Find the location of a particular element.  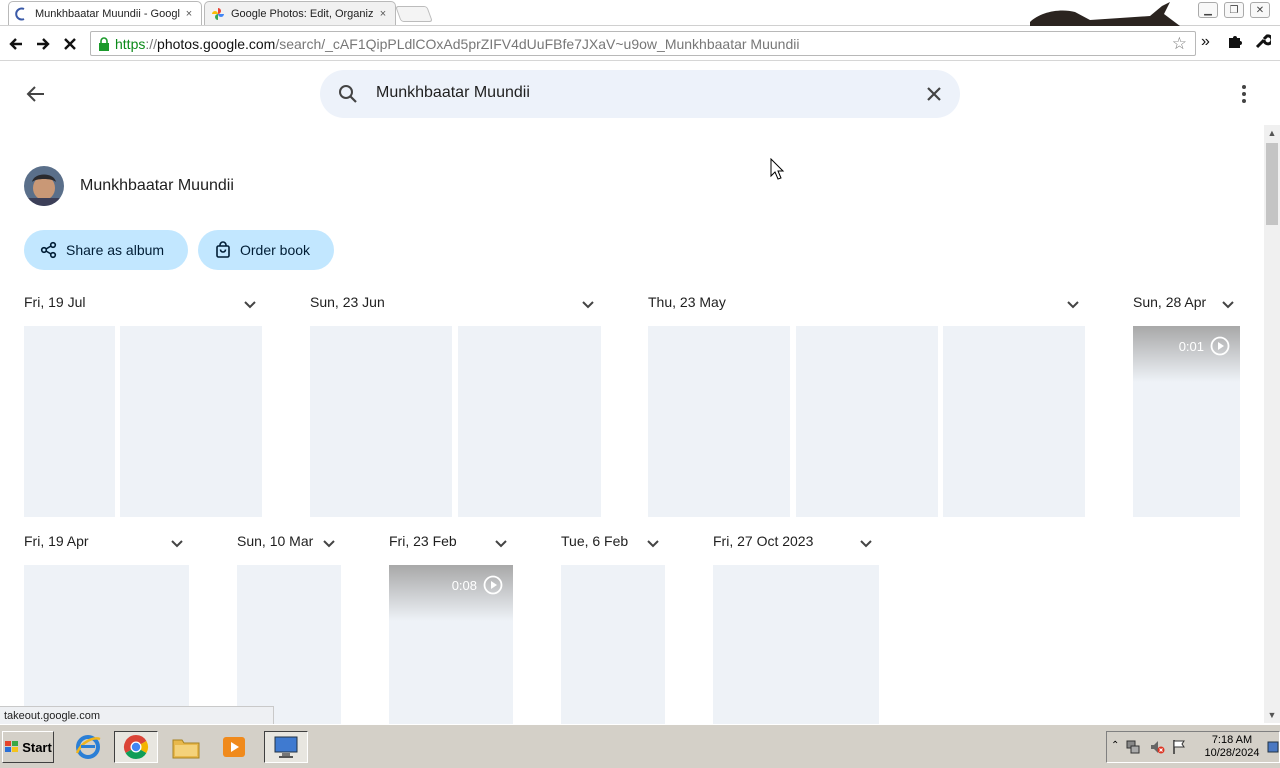

page-scrollbar: ▲ ▼ is located at coordinates (1272, 424).